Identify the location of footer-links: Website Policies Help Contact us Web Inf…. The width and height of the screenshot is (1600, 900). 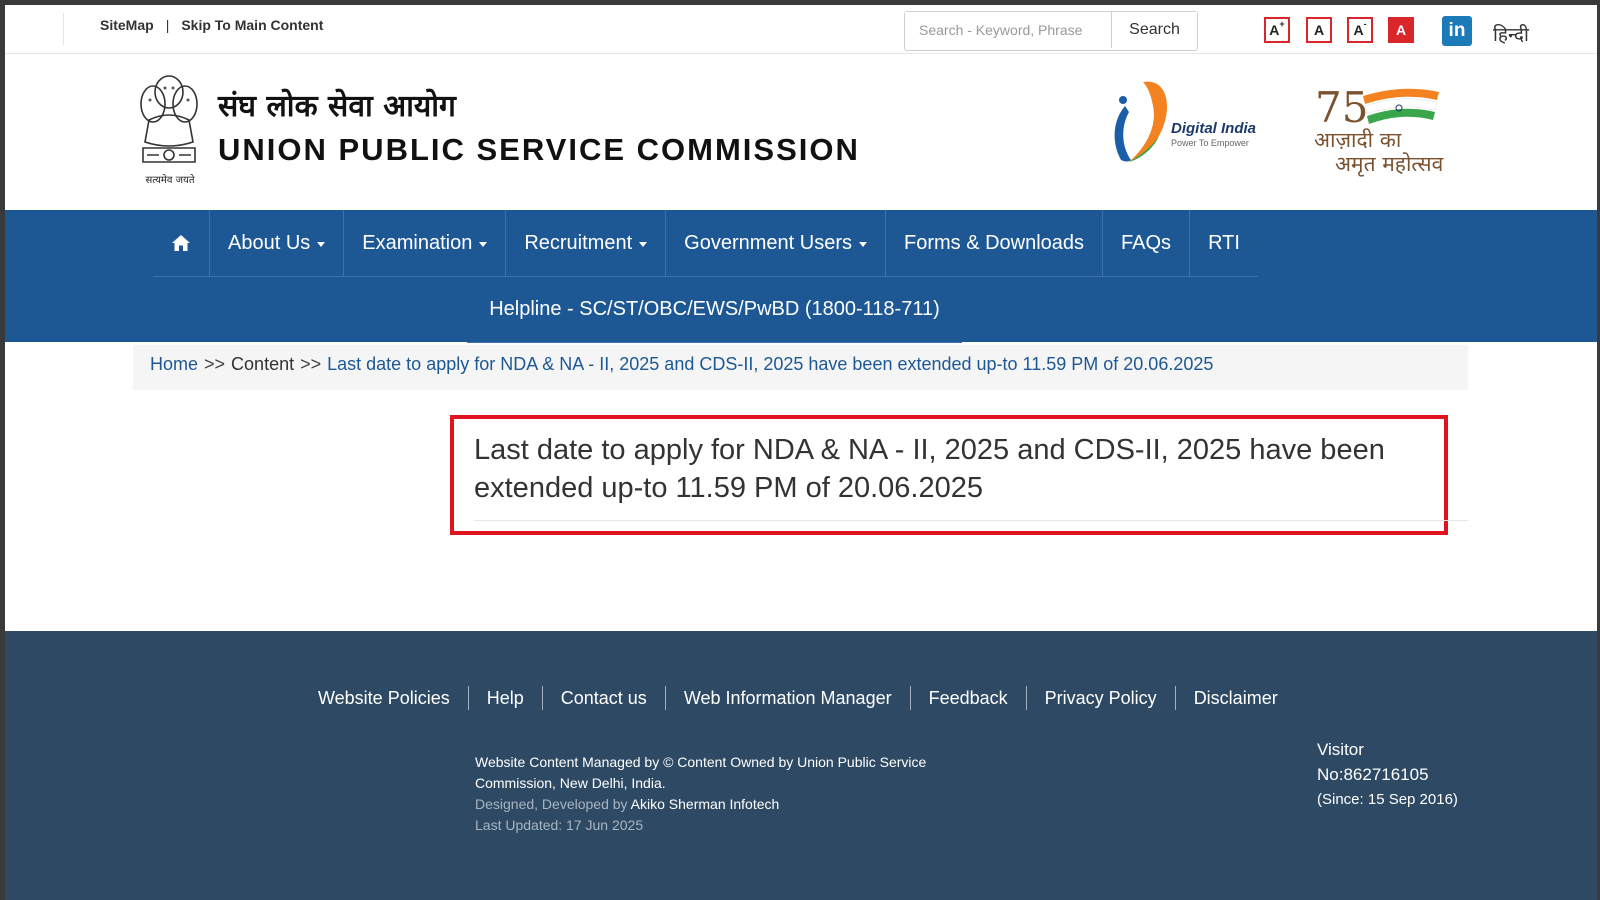
(807, 698).